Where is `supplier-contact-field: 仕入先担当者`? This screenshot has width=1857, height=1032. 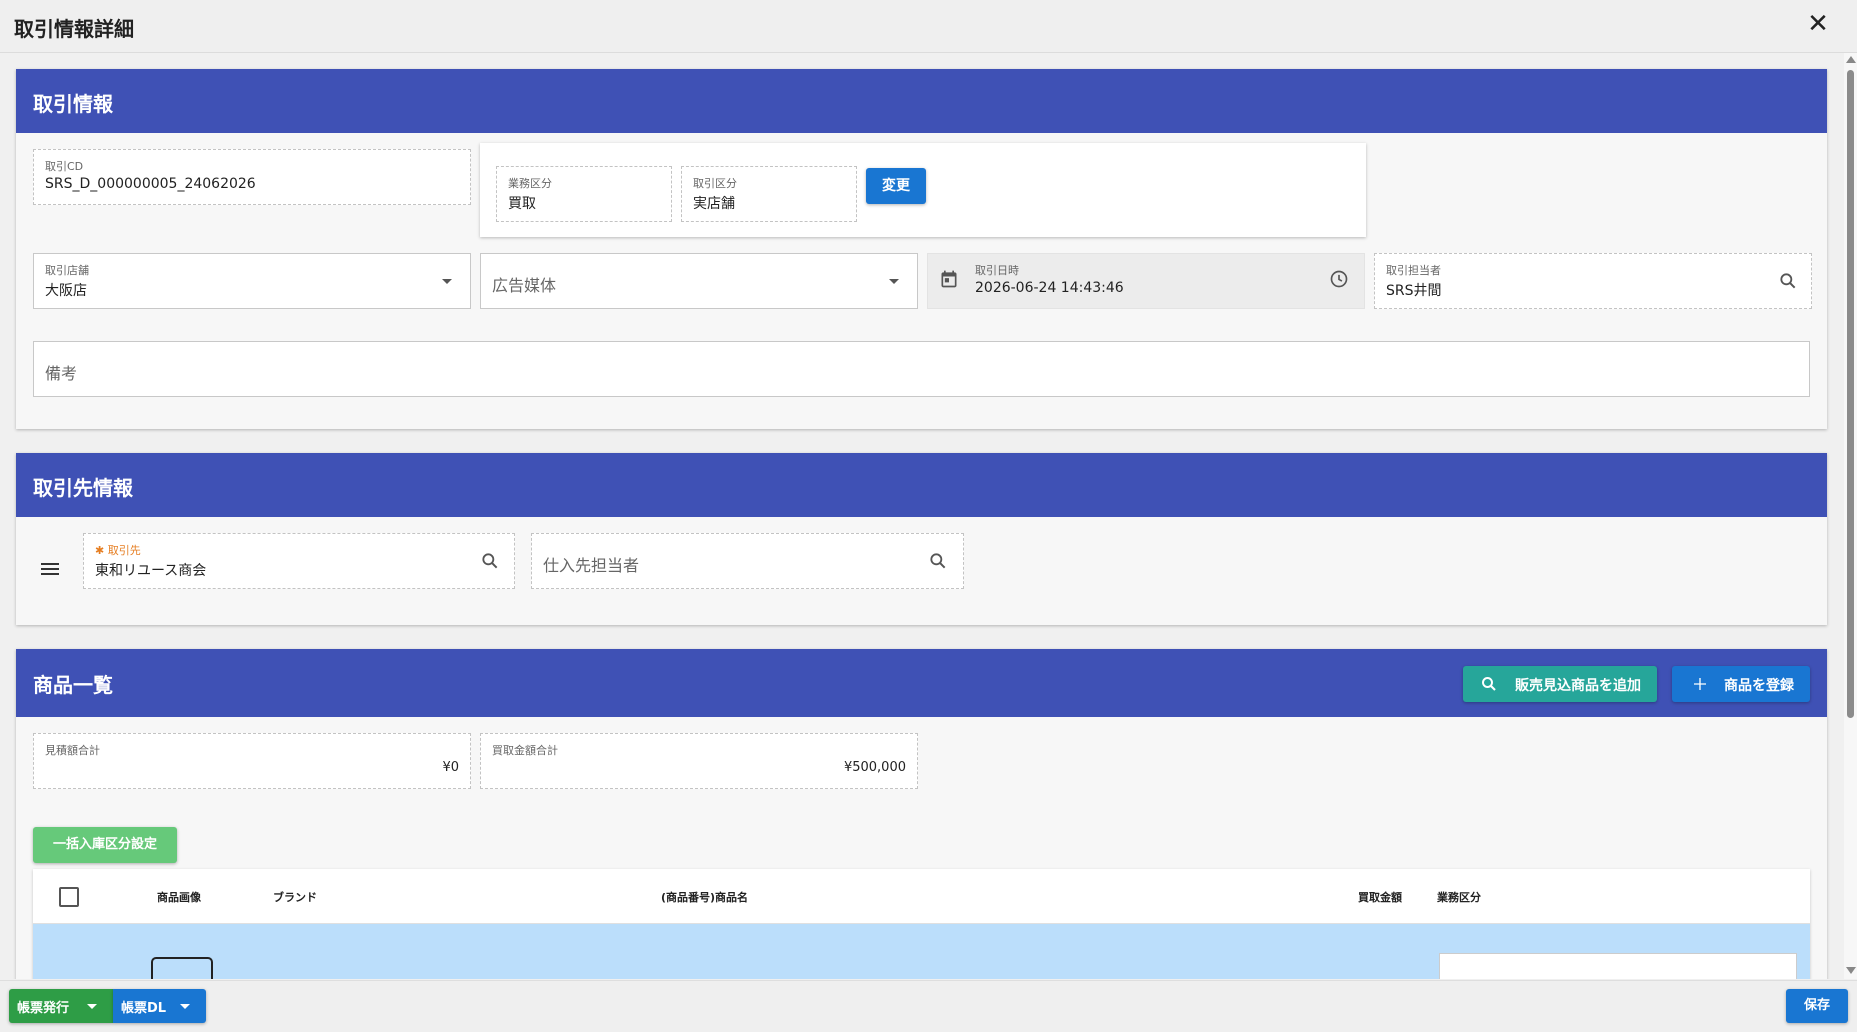
supplier-contact-field: 仕入先担当者 is located at coordinates (747, 561).